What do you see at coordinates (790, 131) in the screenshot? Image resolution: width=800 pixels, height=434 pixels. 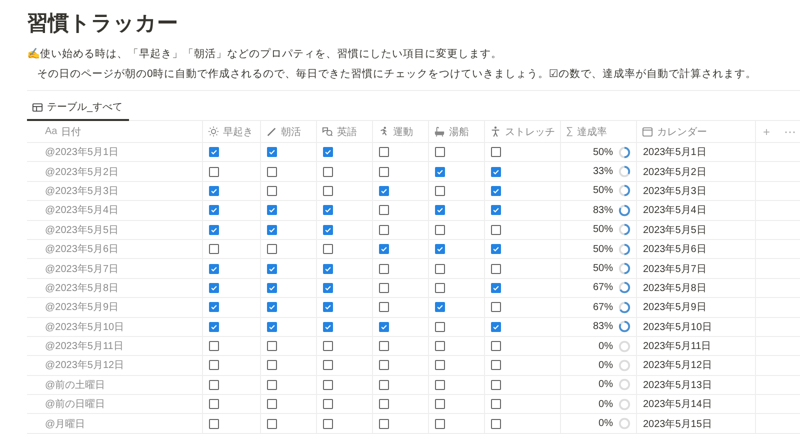 I see `more-button: ⋯` at bounding box center [790, 131].